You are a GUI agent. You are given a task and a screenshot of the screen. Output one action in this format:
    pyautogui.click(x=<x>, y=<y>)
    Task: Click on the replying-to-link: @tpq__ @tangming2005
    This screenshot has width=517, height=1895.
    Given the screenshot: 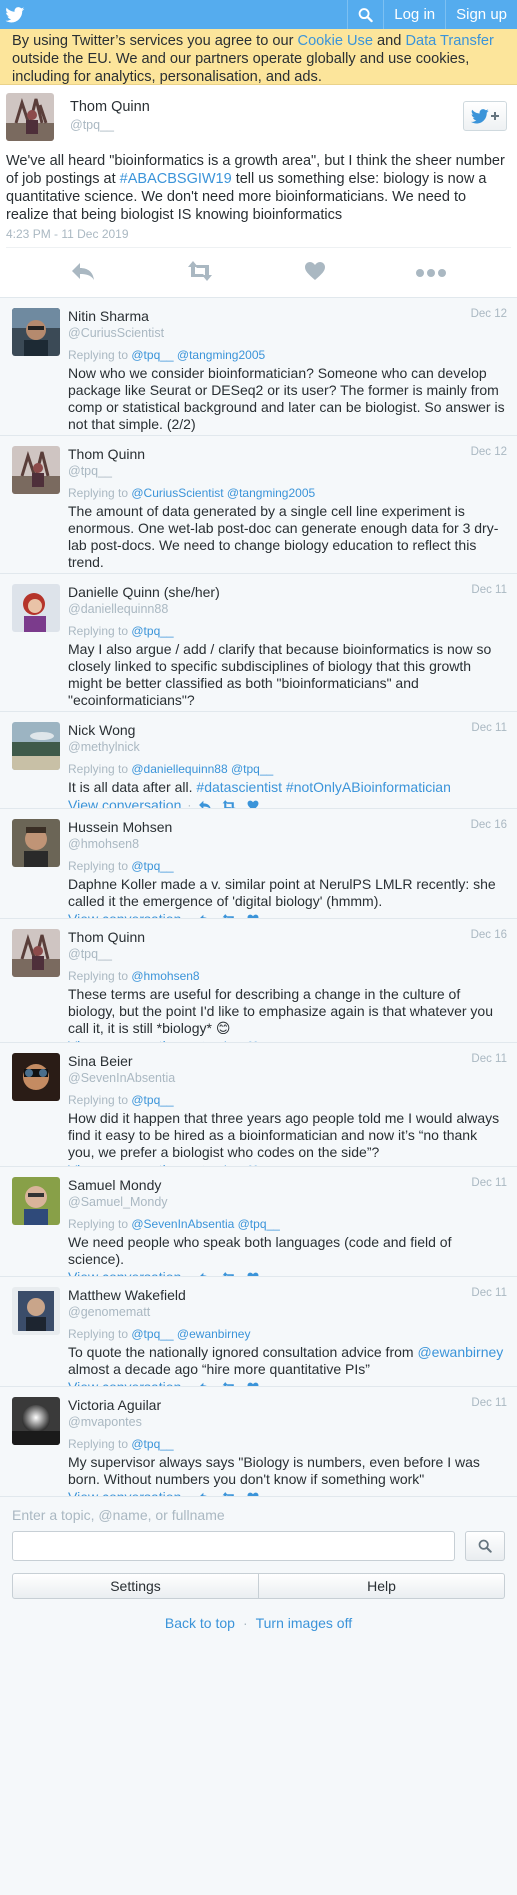 What is the action you would take?
    pyautogui.click(x=198, y=355)
    